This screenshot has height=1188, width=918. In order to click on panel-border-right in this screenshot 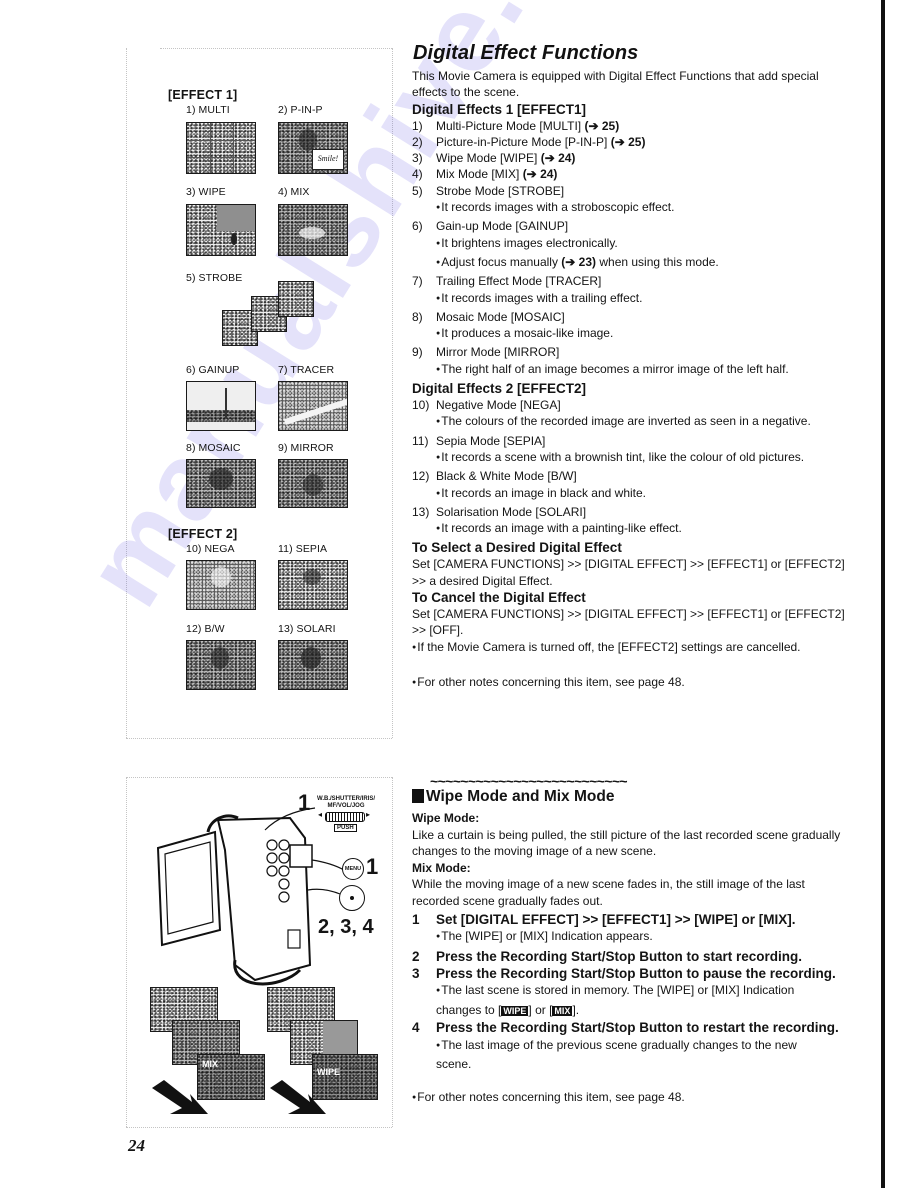, I will do `click(392, 393)`.